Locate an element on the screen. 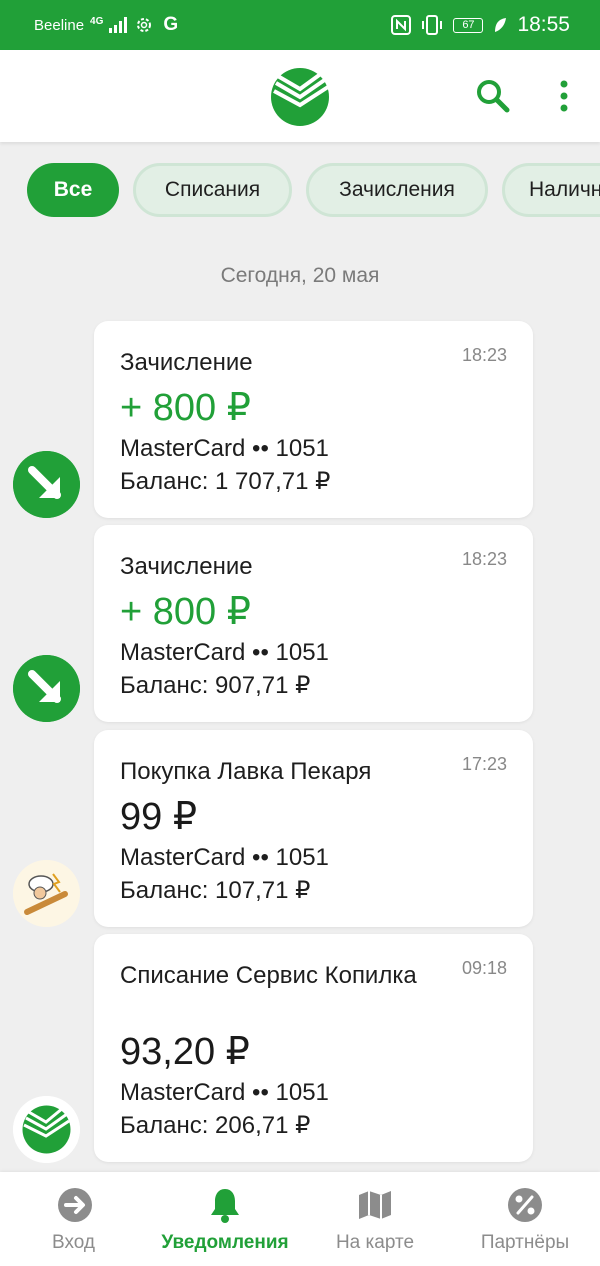 Image resolution: width=600 pixels, height=1266 pixels. nav-item-map: На карте is located at coordinates (375, 1219).